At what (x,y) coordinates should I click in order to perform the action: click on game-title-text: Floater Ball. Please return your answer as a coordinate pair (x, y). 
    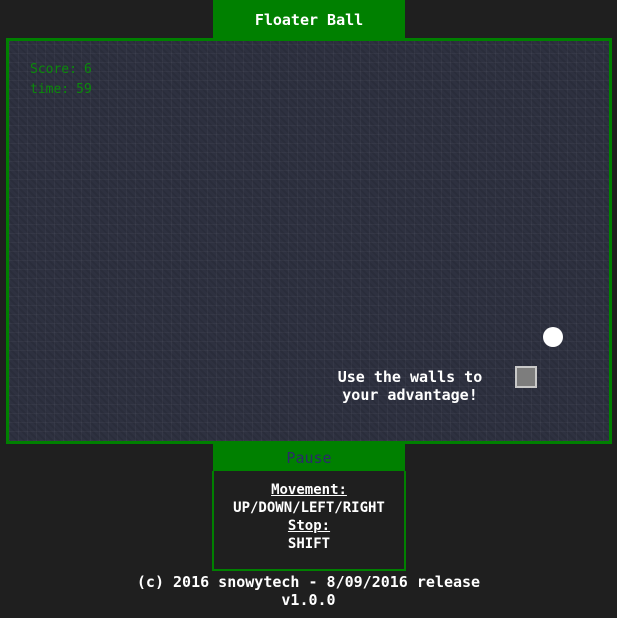
    Looking at the image, I should click on (309, 20).